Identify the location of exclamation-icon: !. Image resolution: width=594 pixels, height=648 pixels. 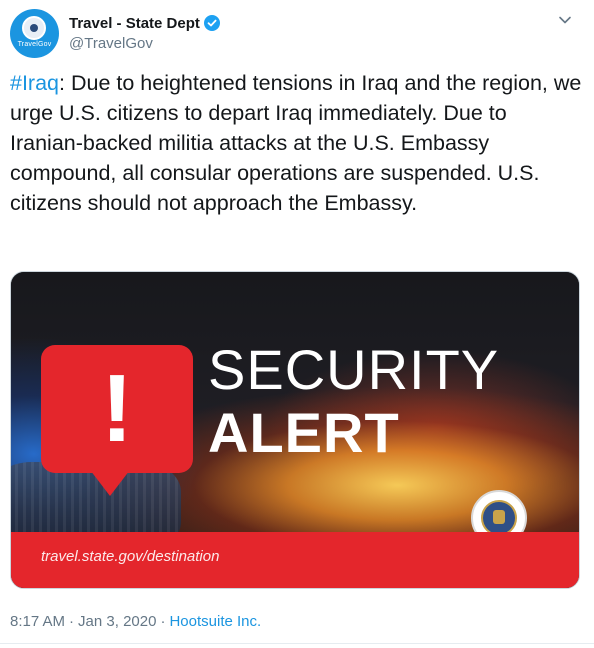
(117, 408).